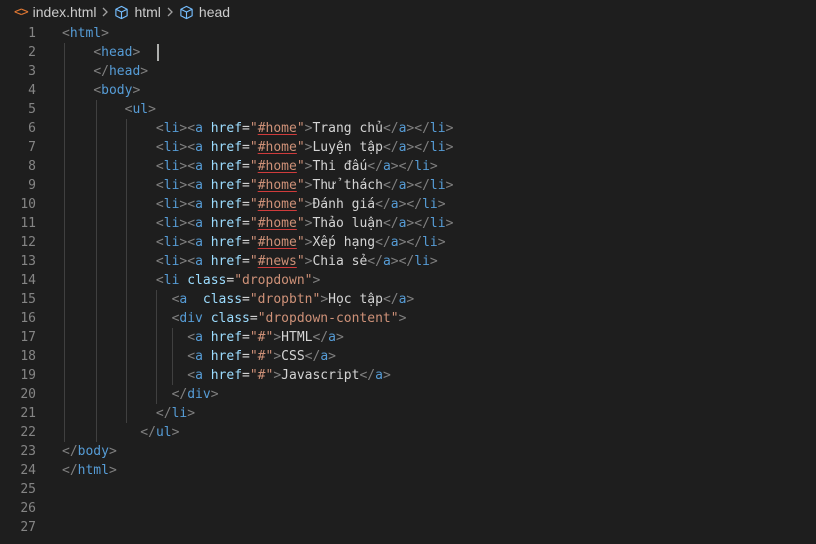 Image resolution: width=816 pixels, height=544 pixels. I want to click on code-line: 12 <li><a href="#home">Xếp hạng</a></li>, so click(408, 242).